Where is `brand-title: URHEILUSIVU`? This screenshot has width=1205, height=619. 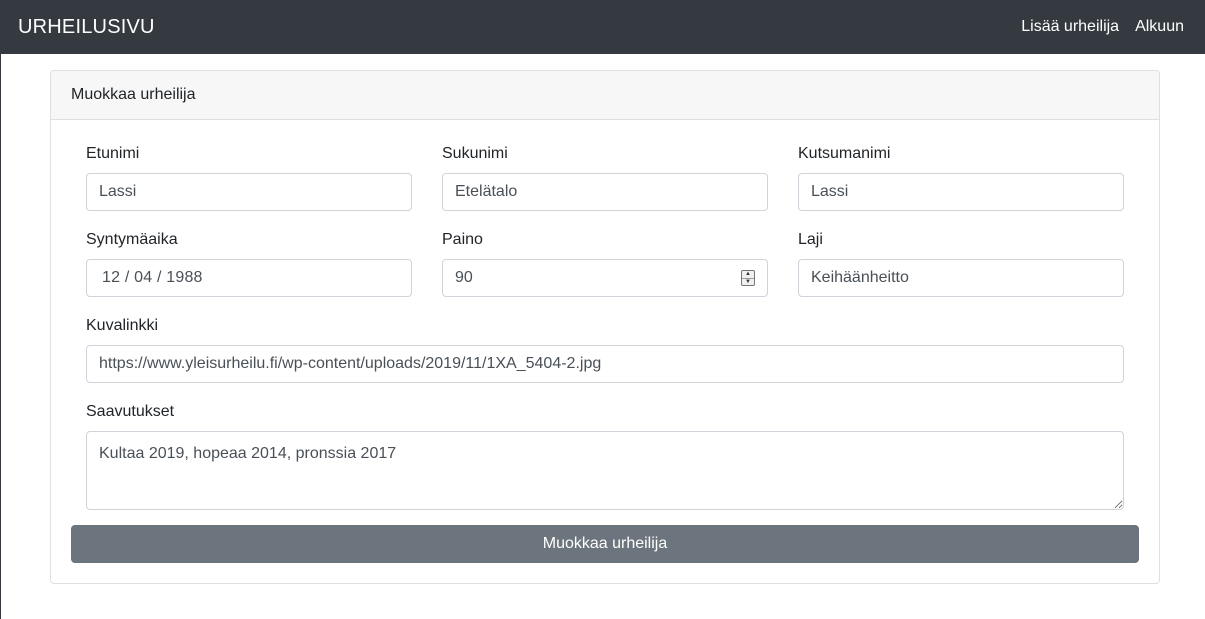 brand-title: URHEILUSIVU is located at coordinates (86, 27).